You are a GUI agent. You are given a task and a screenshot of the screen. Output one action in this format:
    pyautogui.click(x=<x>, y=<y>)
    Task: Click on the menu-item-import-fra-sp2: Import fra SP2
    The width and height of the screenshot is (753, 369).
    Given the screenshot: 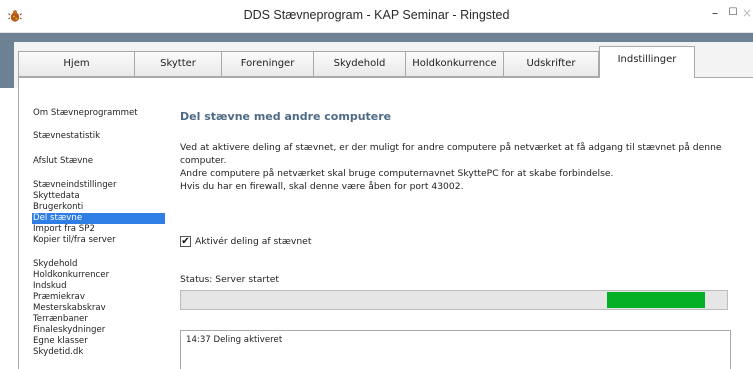 What is the action you would take?
    pyautogui.click(x=98, y=229)
    